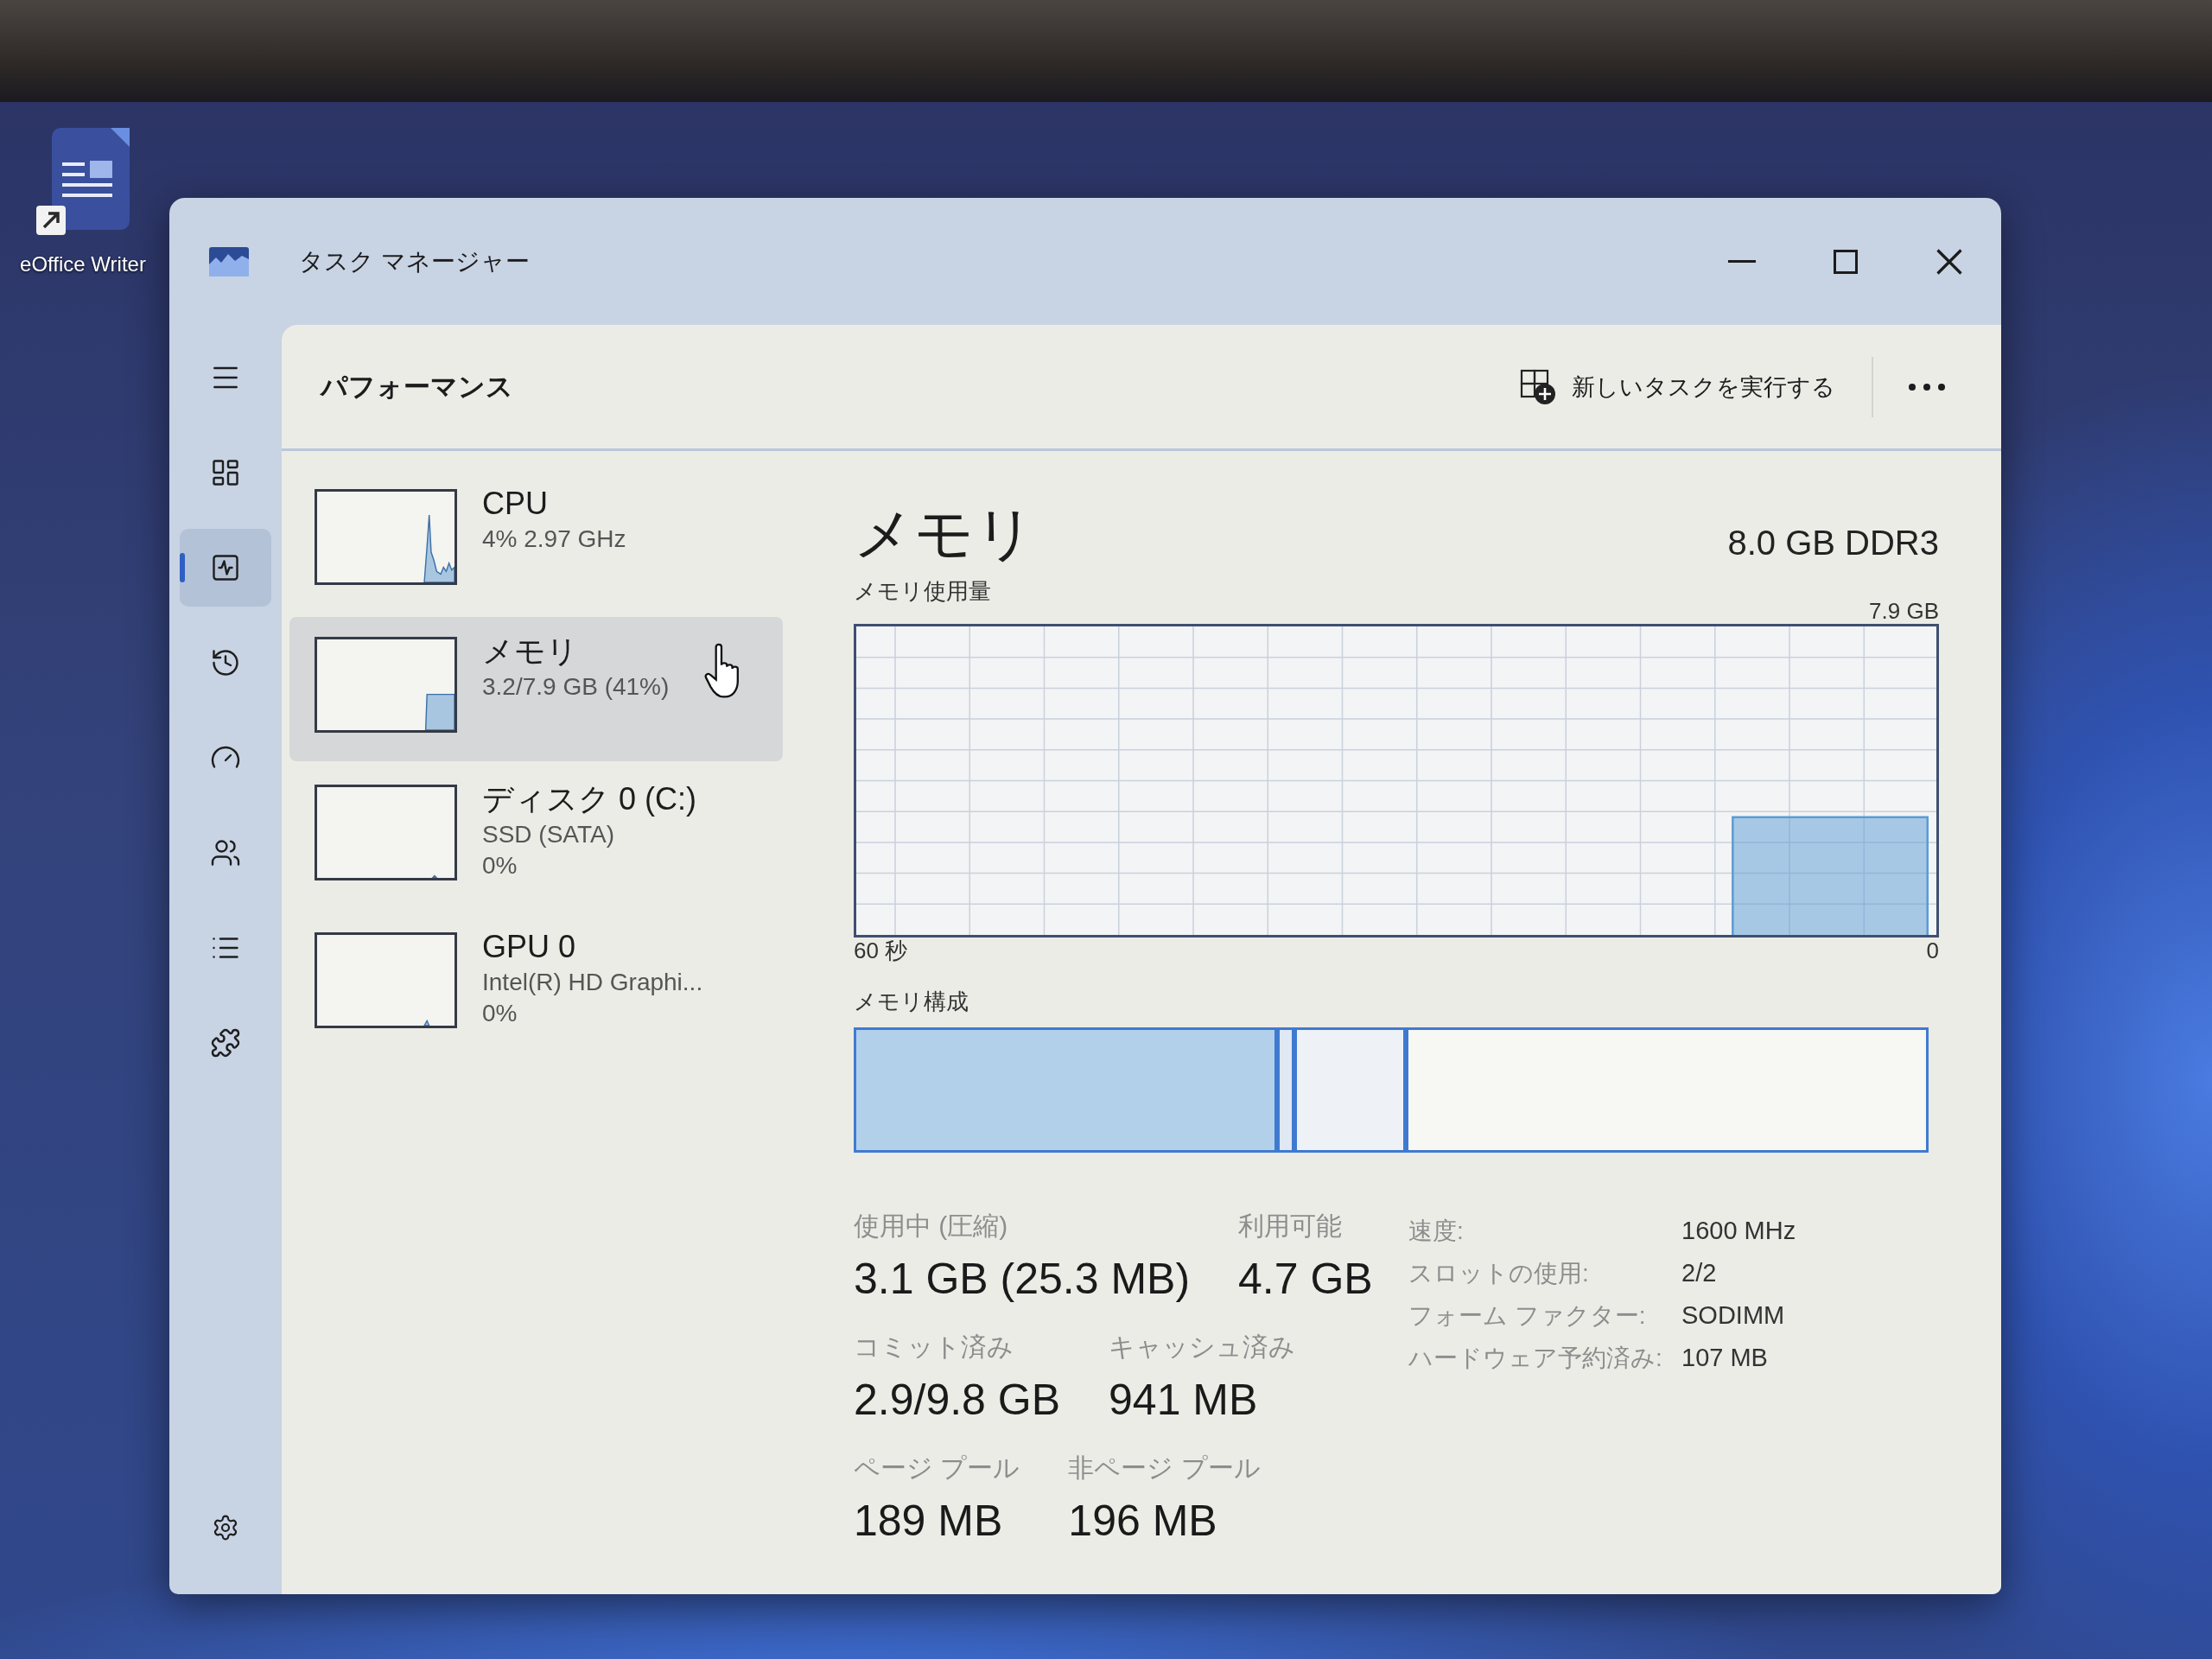  Describe the element at coordinates (225, 662) in the screenshot. I see `history-icon` at that location.